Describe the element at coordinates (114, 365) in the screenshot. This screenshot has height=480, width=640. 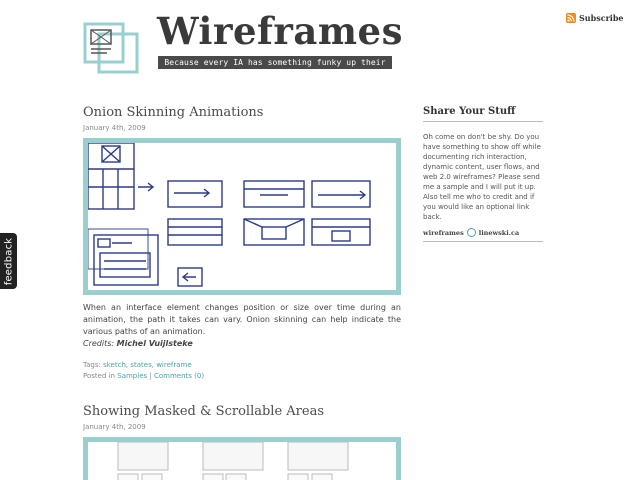
I see `tag-link-sketch: sketch` at that location.